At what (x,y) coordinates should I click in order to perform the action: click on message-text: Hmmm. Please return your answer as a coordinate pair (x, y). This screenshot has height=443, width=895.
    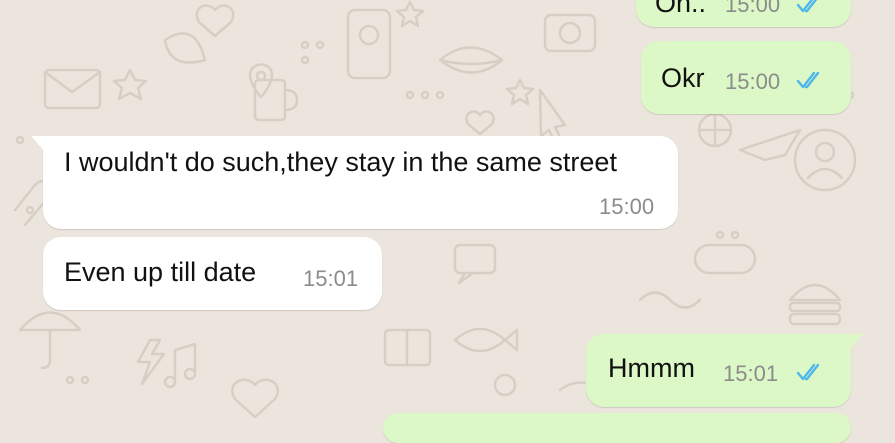
    Looking at the image, I should click on (651, 368).